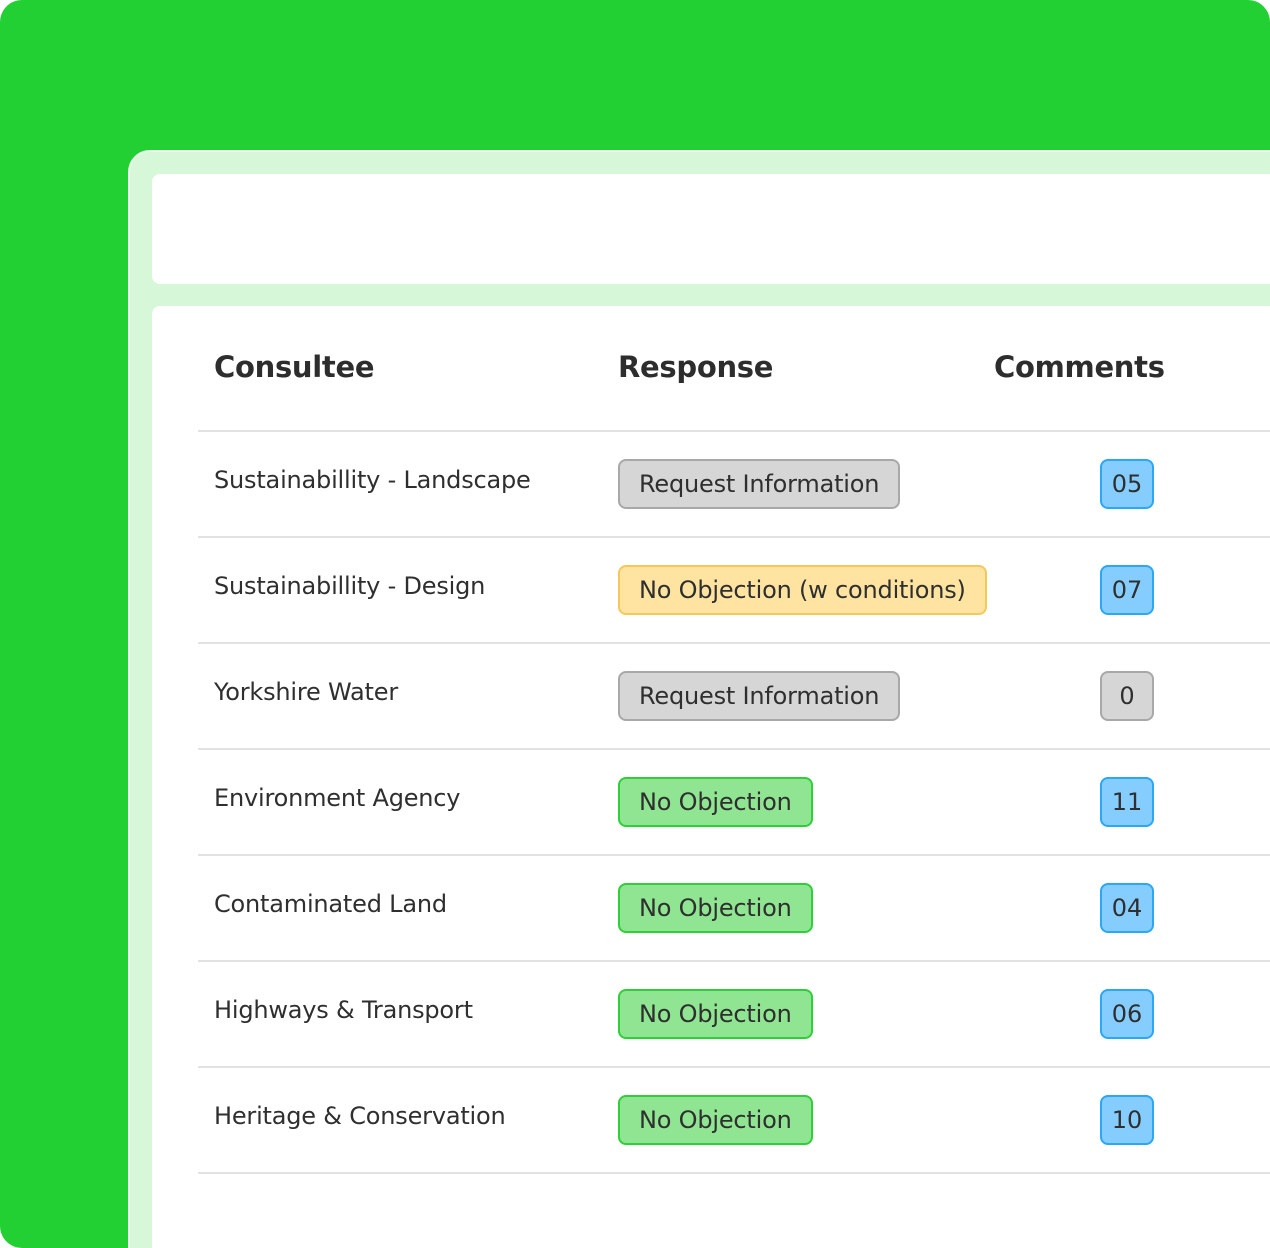 The height and width of the screenshot is (1248, 1270). I want to click on table-row: Contaminated Land No Objection 04, so click(734, 909).